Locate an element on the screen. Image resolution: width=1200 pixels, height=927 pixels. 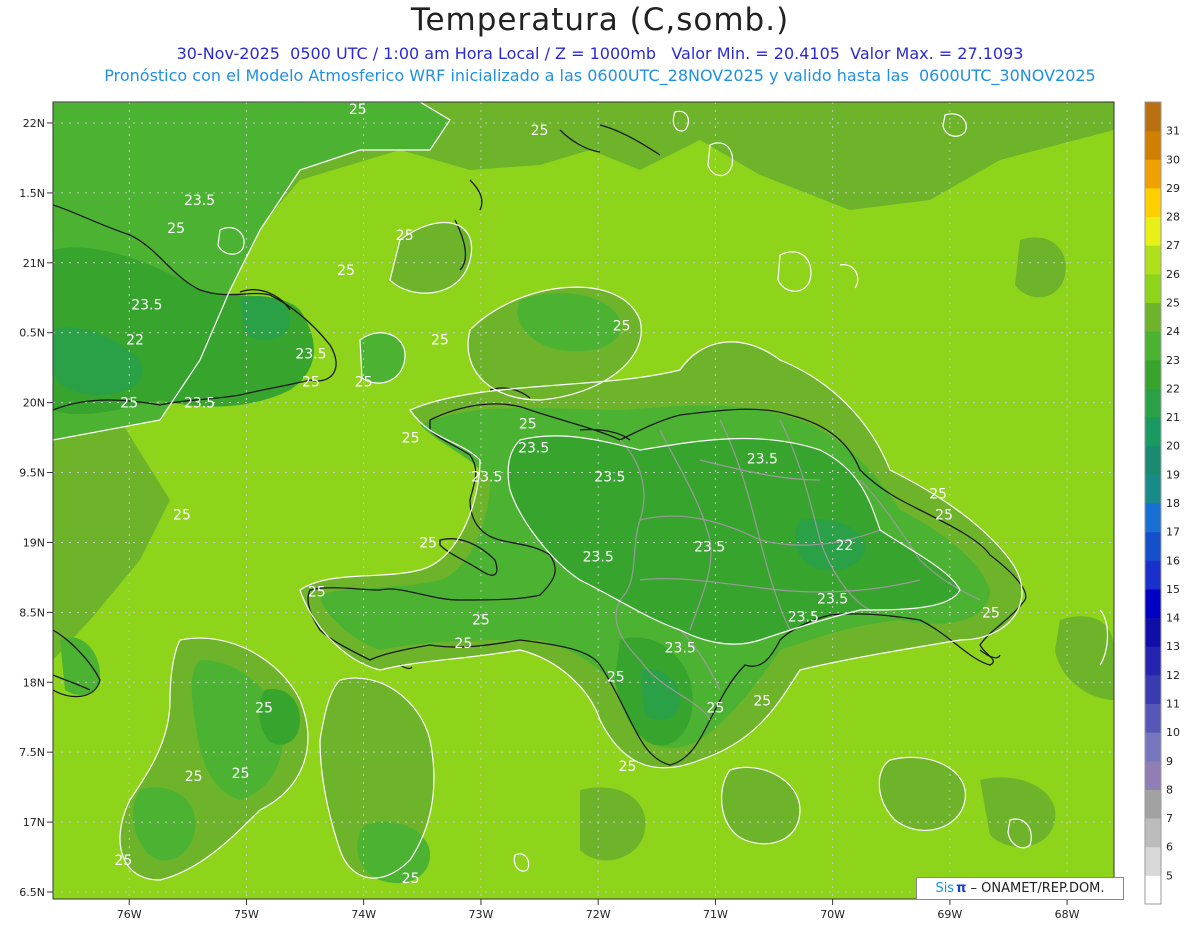
contour-label: 22 is located at coordinates (135, 341).